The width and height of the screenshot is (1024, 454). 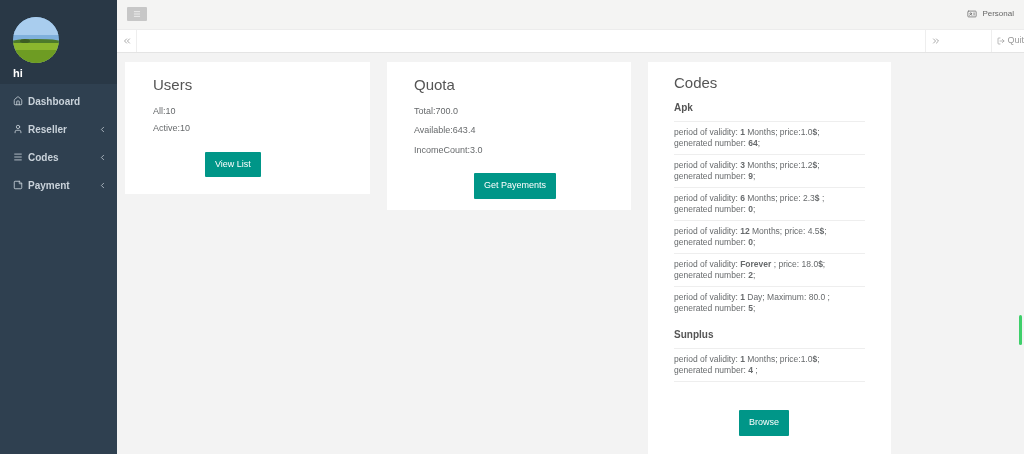 What do you see at coordinates (449, 150) in the screenshot?
I see `stat-text: IncomeCount:3.0` at bounding box center [449, 150].